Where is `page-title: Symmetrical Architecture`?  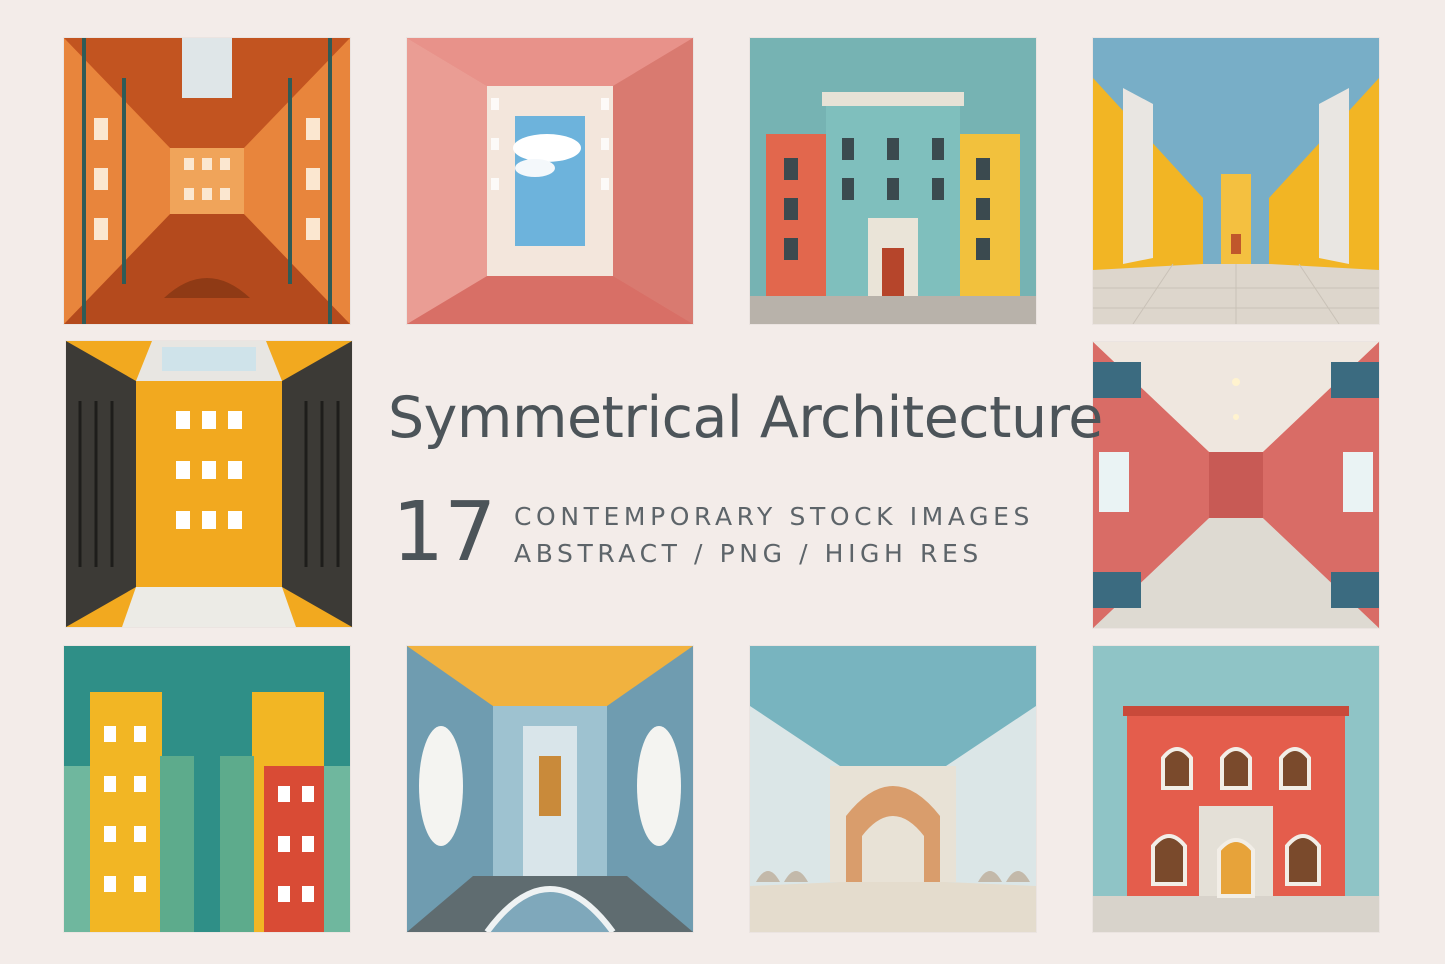
page-title: Symmetrical Architecture is located at coordinates (745, 418).